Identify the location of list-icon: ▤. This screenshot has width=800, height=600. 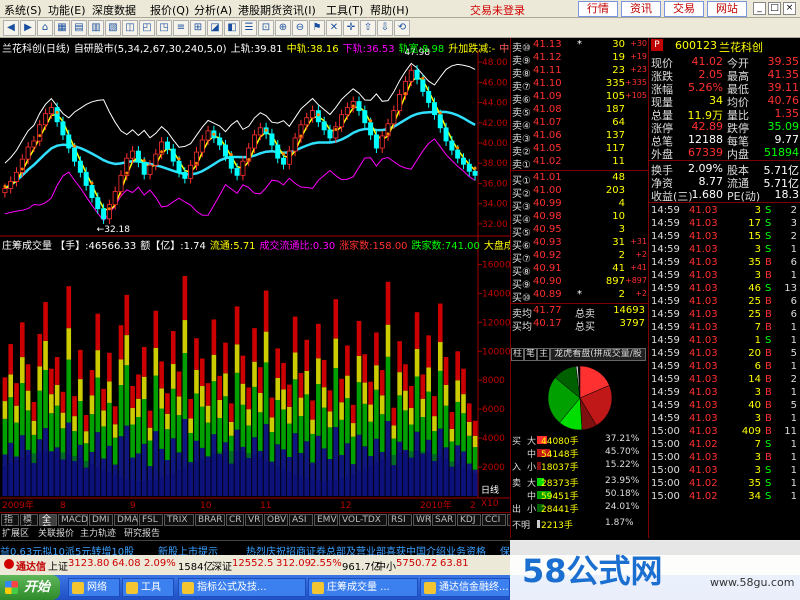
(79, 28).